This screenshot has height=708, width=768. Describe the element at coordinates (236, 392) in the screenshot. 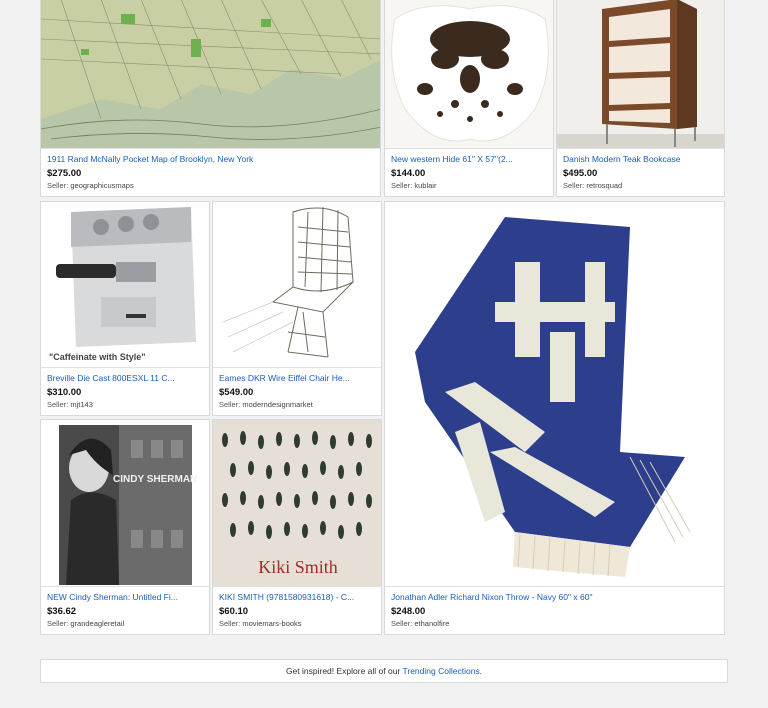

I see `item-price: $549.00` at that location.